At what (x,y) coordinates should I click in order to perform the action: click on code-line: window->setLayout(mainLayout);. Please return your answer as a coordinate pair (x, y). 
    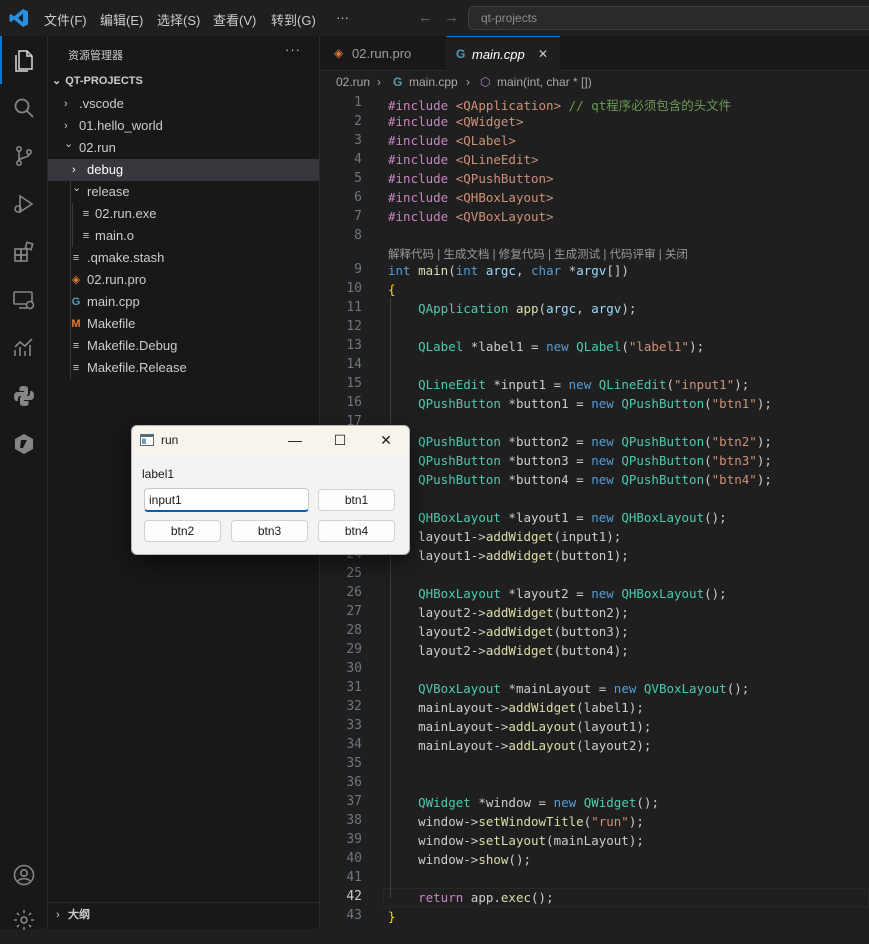
    Looking at the image, I should click on (516, 840).